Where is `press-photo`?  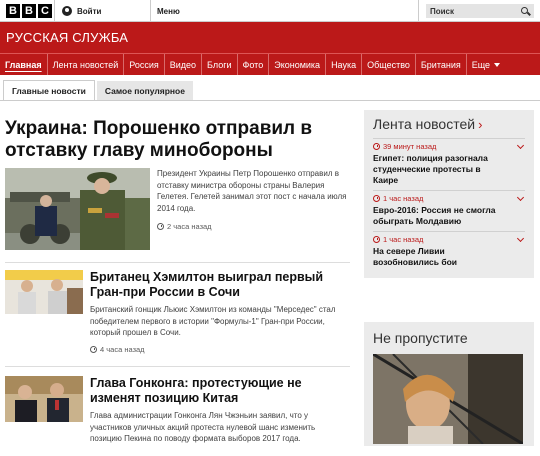 press-photo is located at coordinates (44, 399).